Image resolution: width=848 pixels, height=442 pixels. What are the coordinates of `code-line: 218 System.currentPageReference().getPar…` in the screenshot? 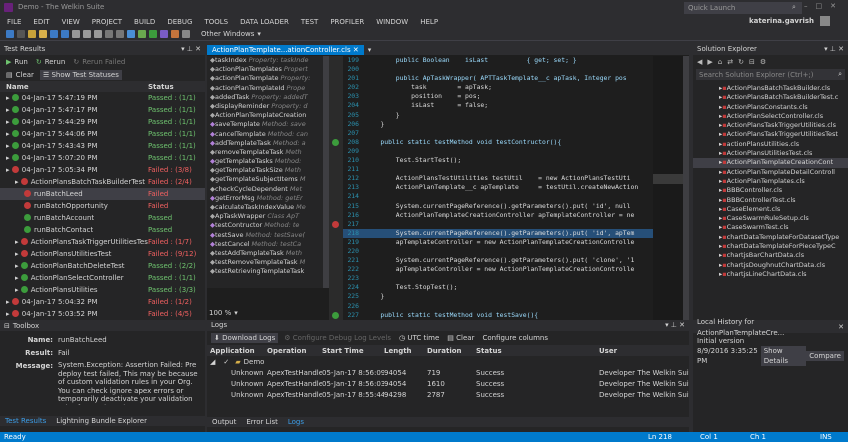 It's located at (498, 233).